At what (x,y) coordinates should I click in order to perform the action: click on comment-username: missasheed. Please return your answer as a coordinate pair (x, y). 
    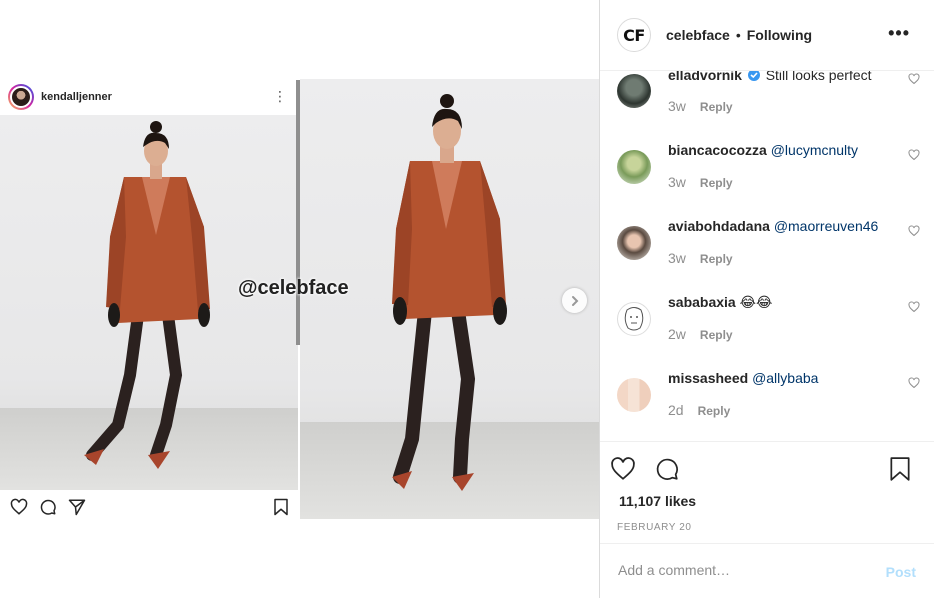
    Looking at the image, I should click on (708, 378).